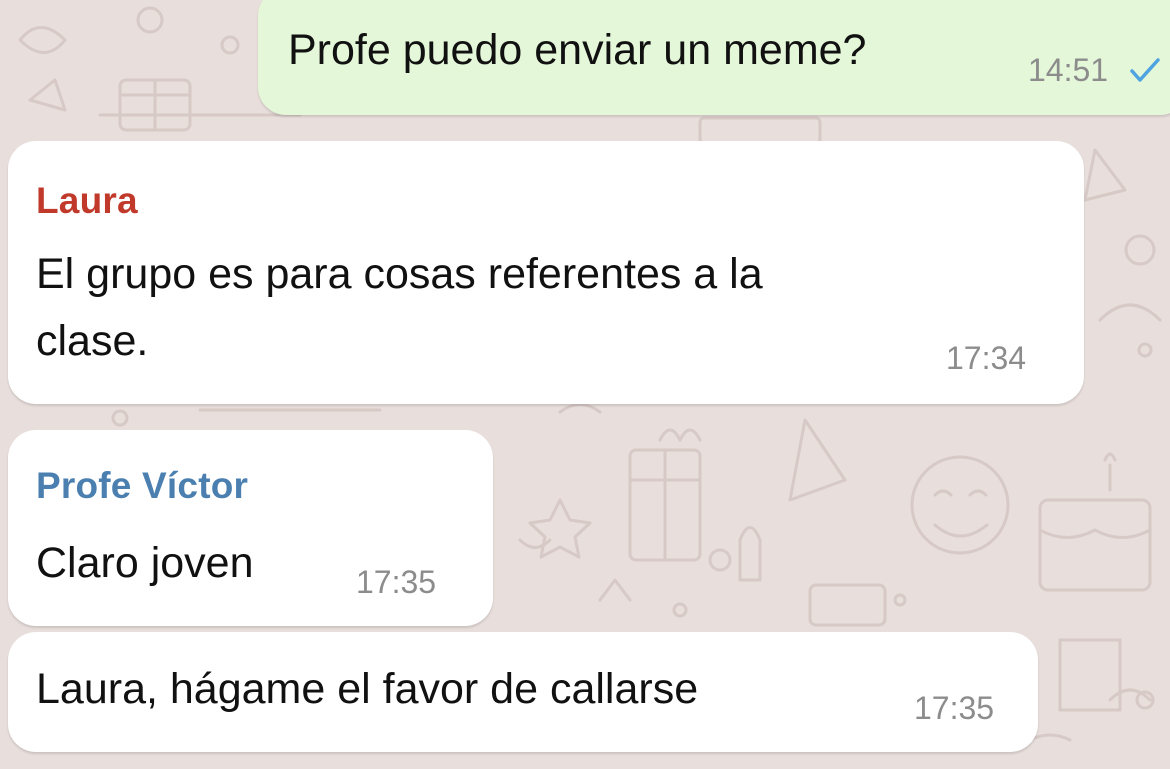 This screenshot has width=1170, height=769. Describe the element at coordinates (250, 528) in the screenshot. I see `message-bubble-incoming: Profe Víctor Claro joven 17:35` at that location.